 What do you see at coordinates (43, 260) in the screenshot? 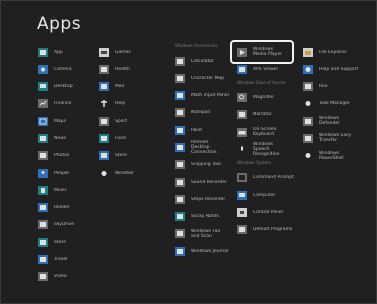
I see `travel-tile-icon` at bounding box center [43, 260].